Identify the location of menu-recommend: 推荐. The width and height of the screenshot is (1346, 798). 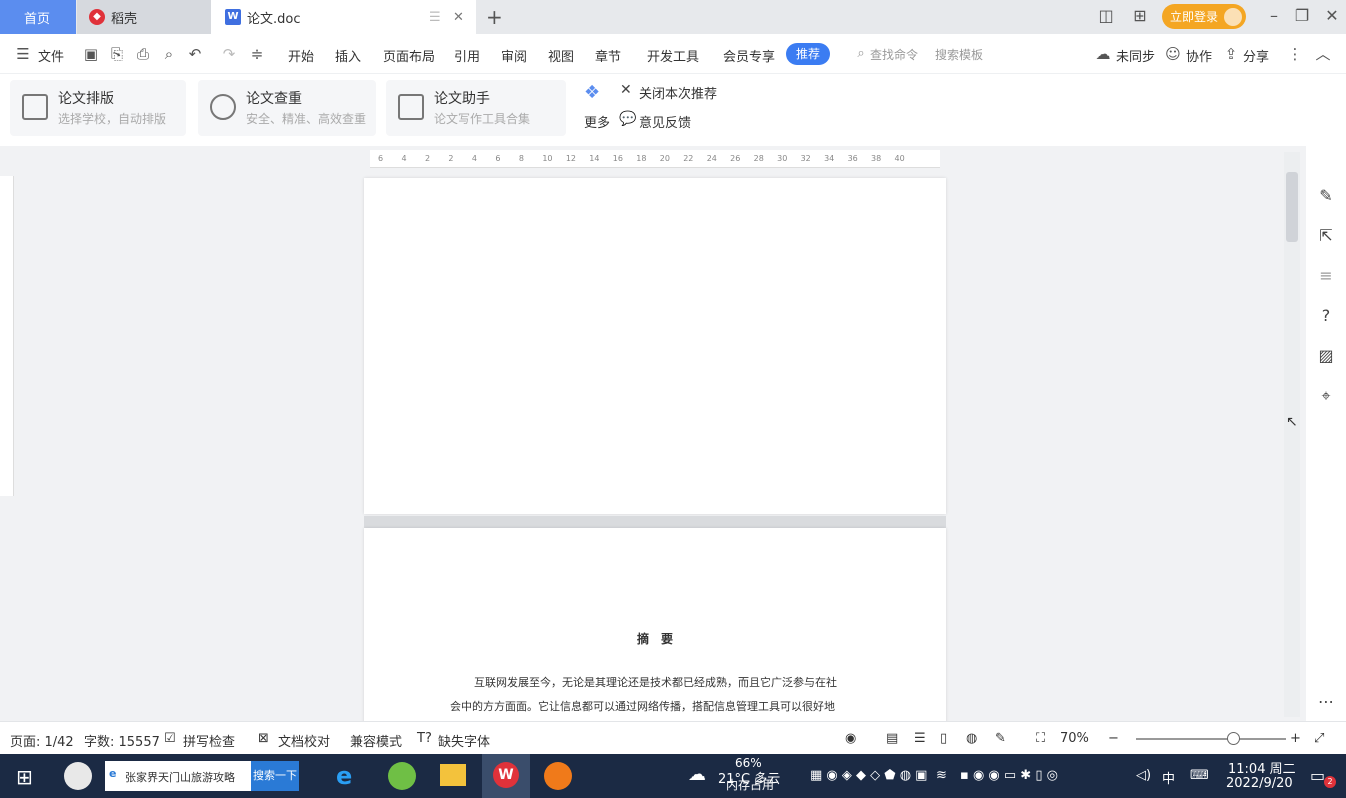
(808, 54).